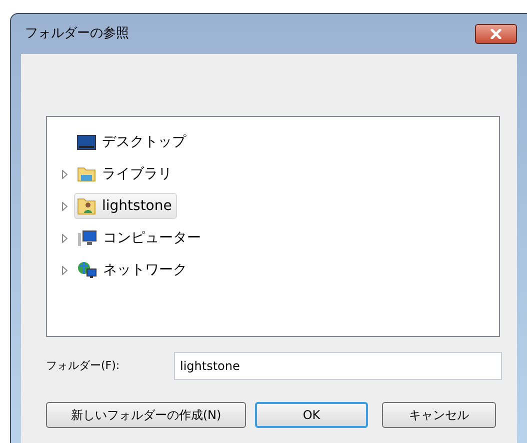 Image resolution: width=527 pixels, height=443 pixels. What do you see at coordinates (86, 174) in the screenshot?
I see `folder-icon` at bounding box center [86, 174].